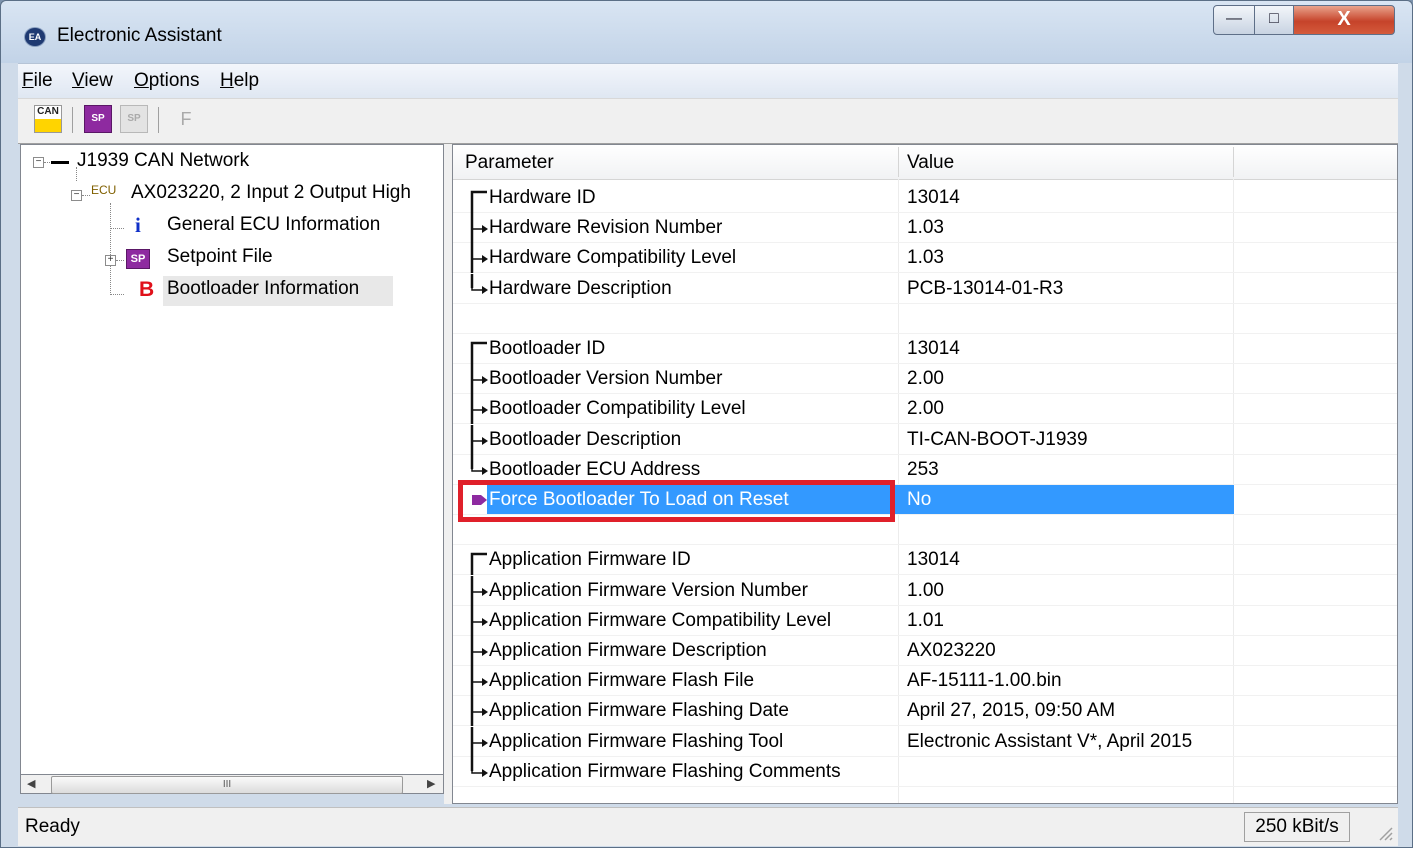 The height and width of the screenshot is (848, 1413). I want to click on column-header-parameter: Parameter, so click(509, 163).